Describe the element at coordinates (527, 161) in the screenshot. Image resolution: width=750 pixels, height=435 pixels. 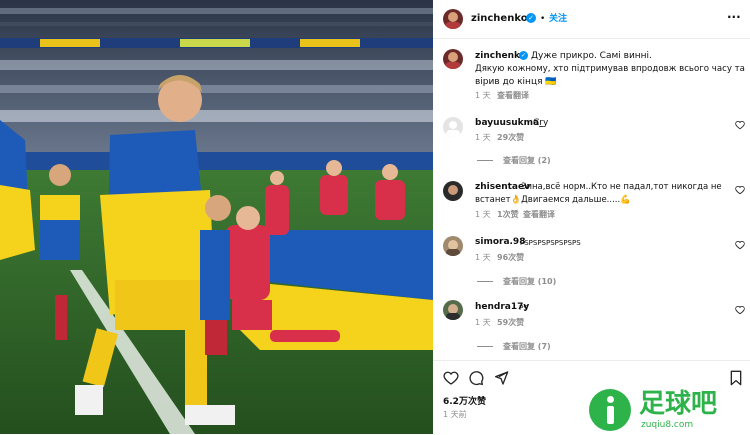
I see `view-replies-link: 查看回复 (2)` at that location.